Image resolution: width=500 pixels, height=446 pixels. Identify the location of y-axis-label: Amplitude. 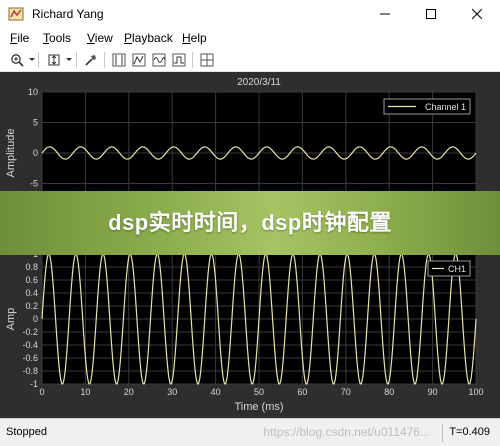
(11, 153).